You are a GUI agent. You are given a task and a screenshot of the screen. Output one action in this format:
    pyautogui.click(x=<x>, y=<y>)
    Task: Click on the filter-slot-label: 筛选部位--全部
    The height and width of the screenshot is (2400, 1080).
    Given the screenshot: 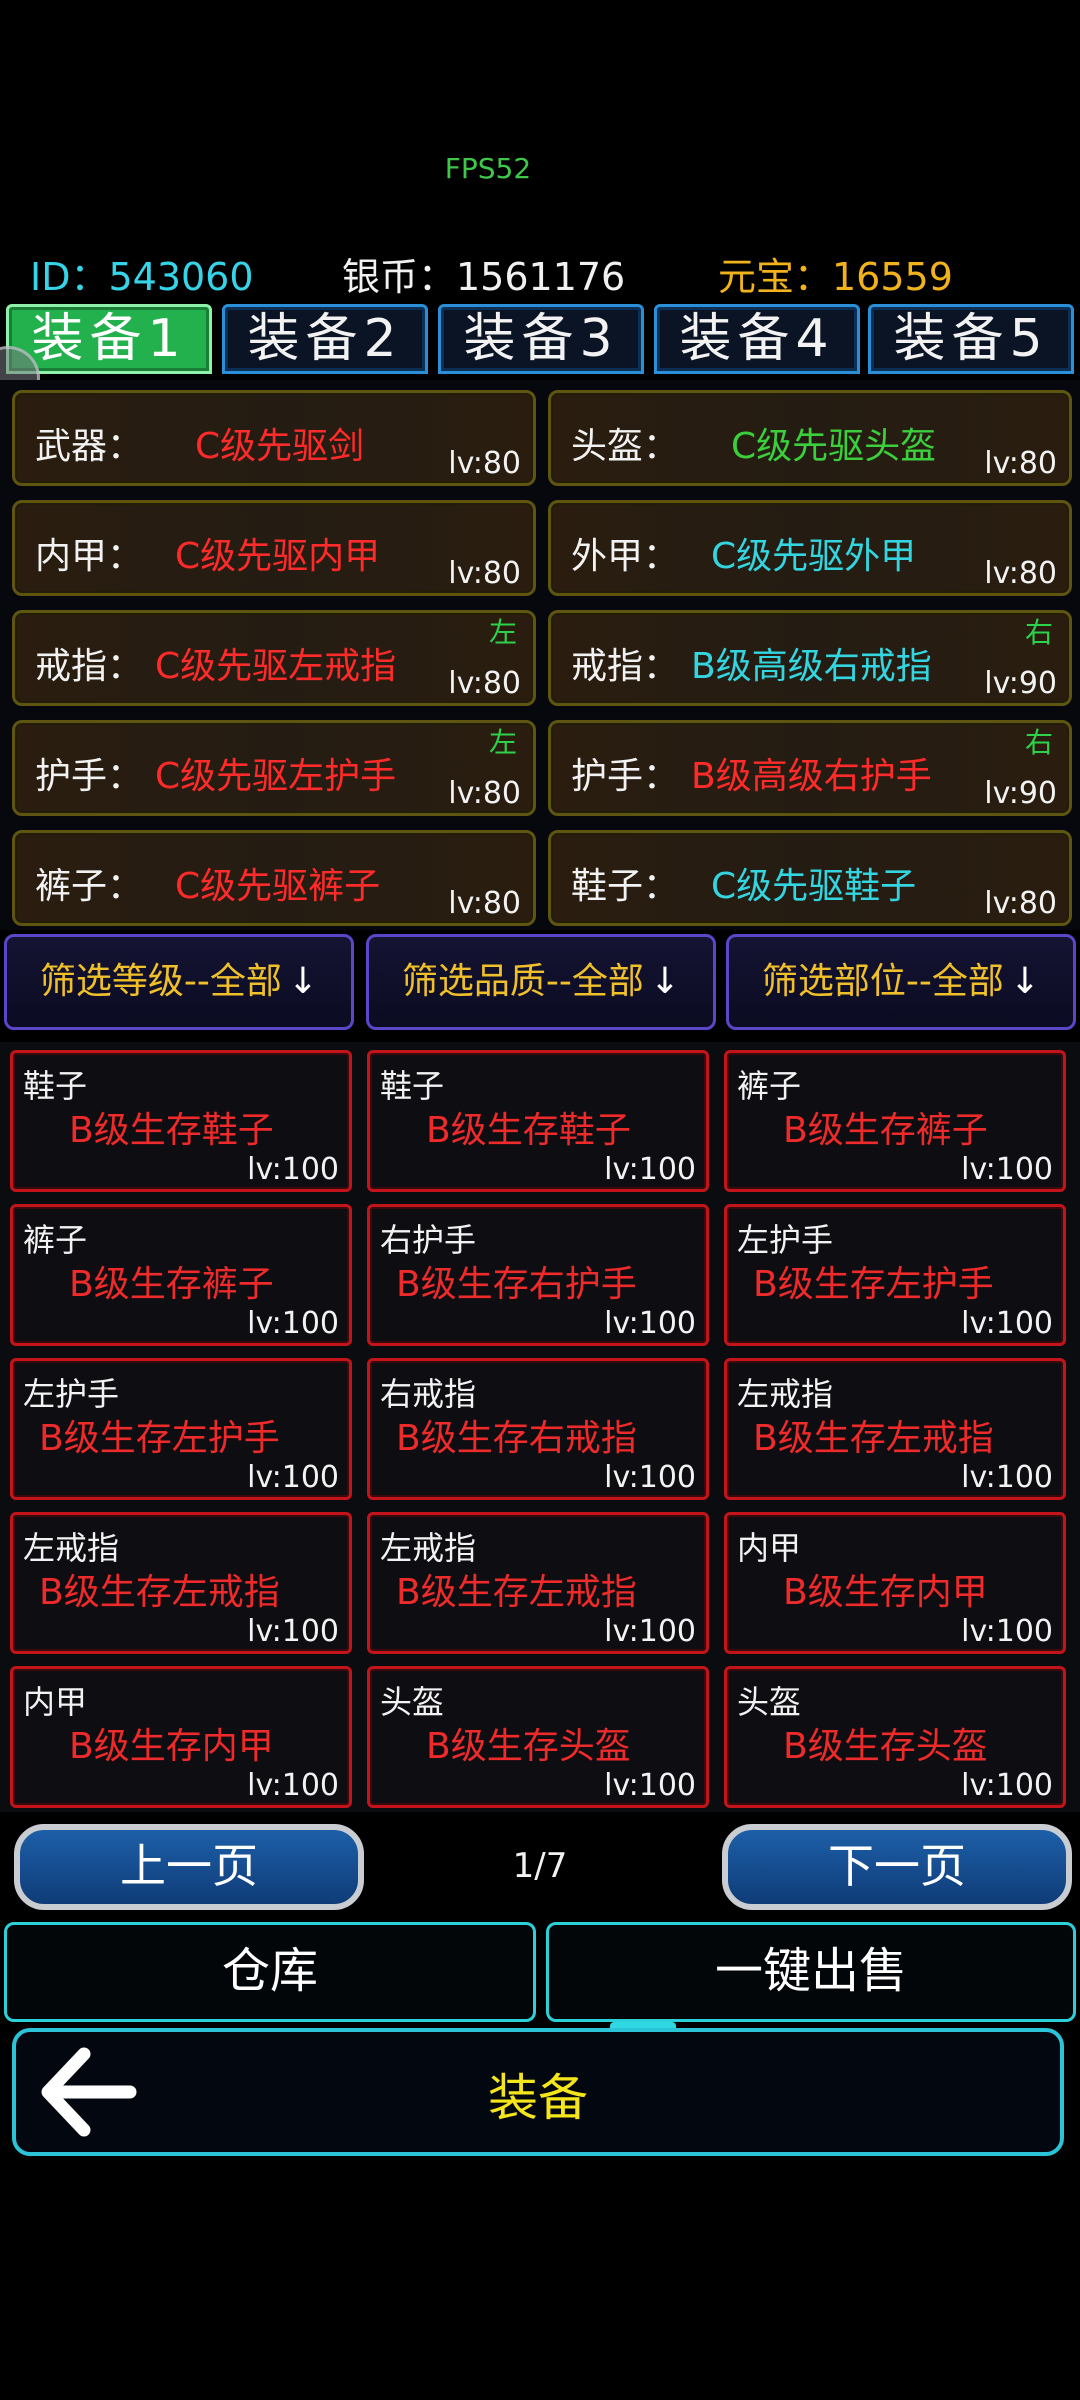 What is the action you would take?
    pyautogui.click(x=882, y=981)
    